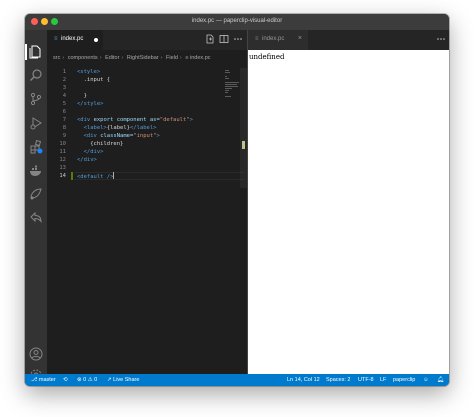 The width and height of the screenshot is (474, 417). What do you see at coordinates (65, 380) in the screenshot?
I see `sync-icon: ⟲` at bounding box center [65, 380].